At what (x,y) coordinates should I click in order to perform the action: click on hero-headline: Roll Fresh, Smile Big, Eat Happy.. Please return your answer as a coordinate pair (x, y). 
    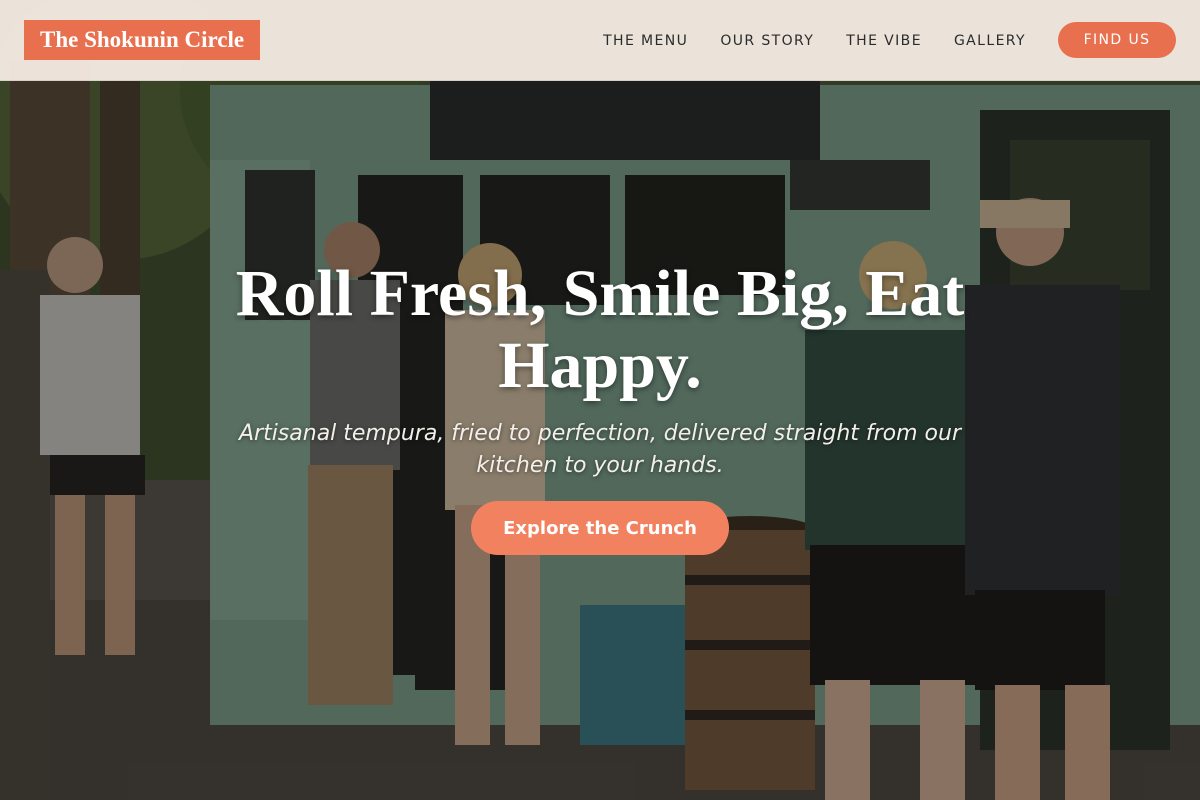
    Looking at the image, I should click on (600, 329).